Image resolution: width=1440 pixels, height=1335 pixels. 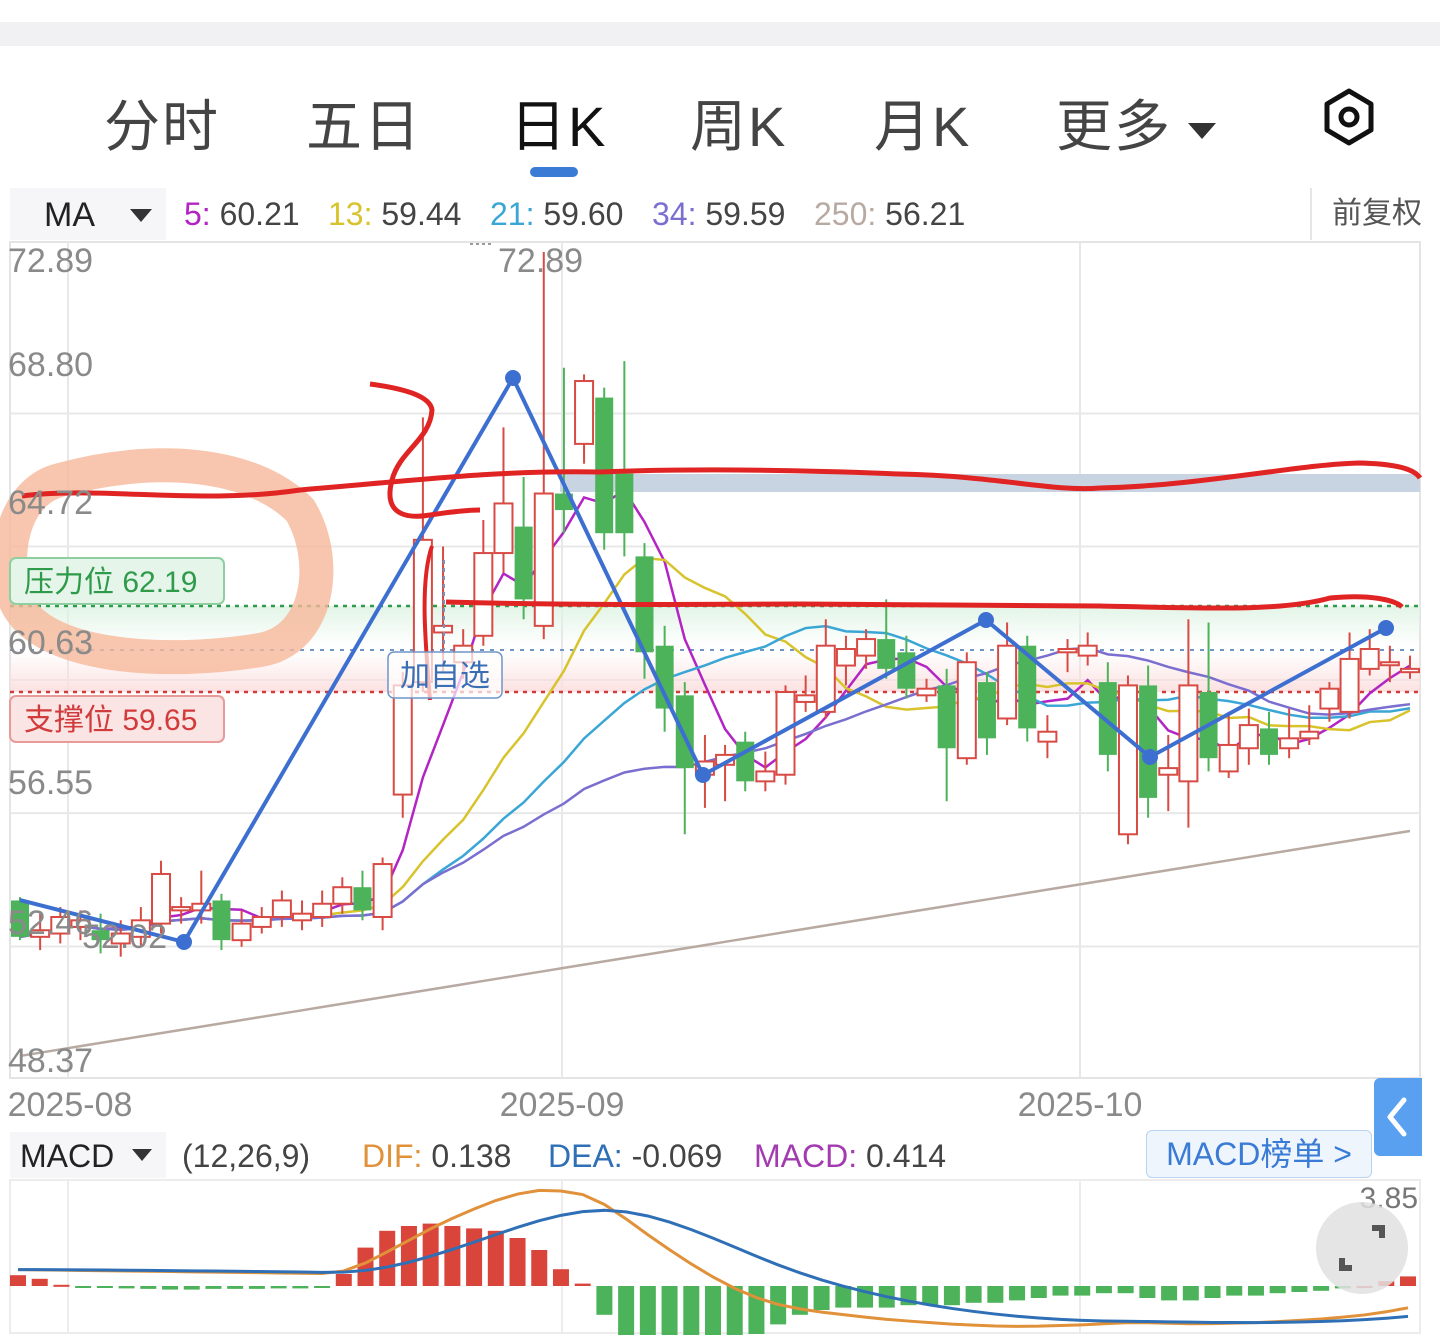 I want to click on shaded-box, so click(x=990, y=483).